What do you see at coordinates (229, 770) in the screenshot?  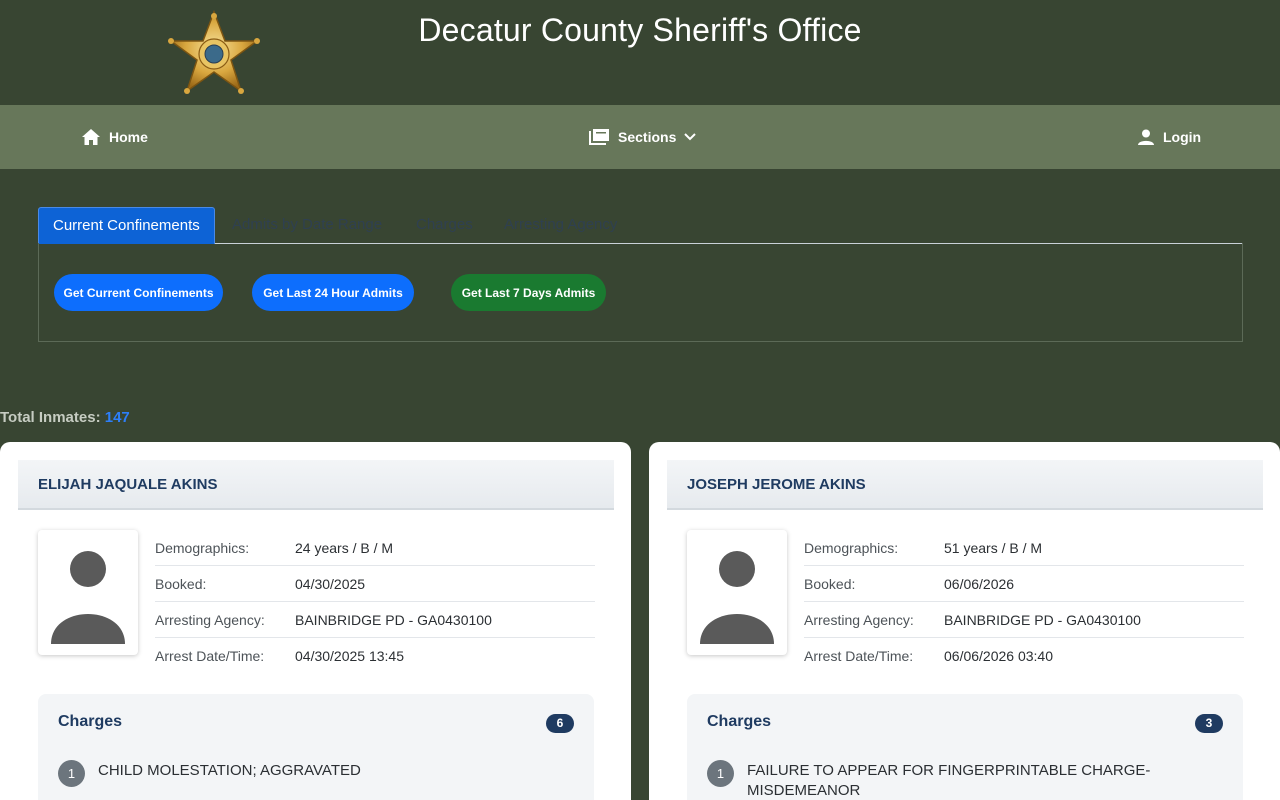 I see `charge-description: CHILD MOLESTATION; AGGRAVATED` at bounding box center [229, 770].